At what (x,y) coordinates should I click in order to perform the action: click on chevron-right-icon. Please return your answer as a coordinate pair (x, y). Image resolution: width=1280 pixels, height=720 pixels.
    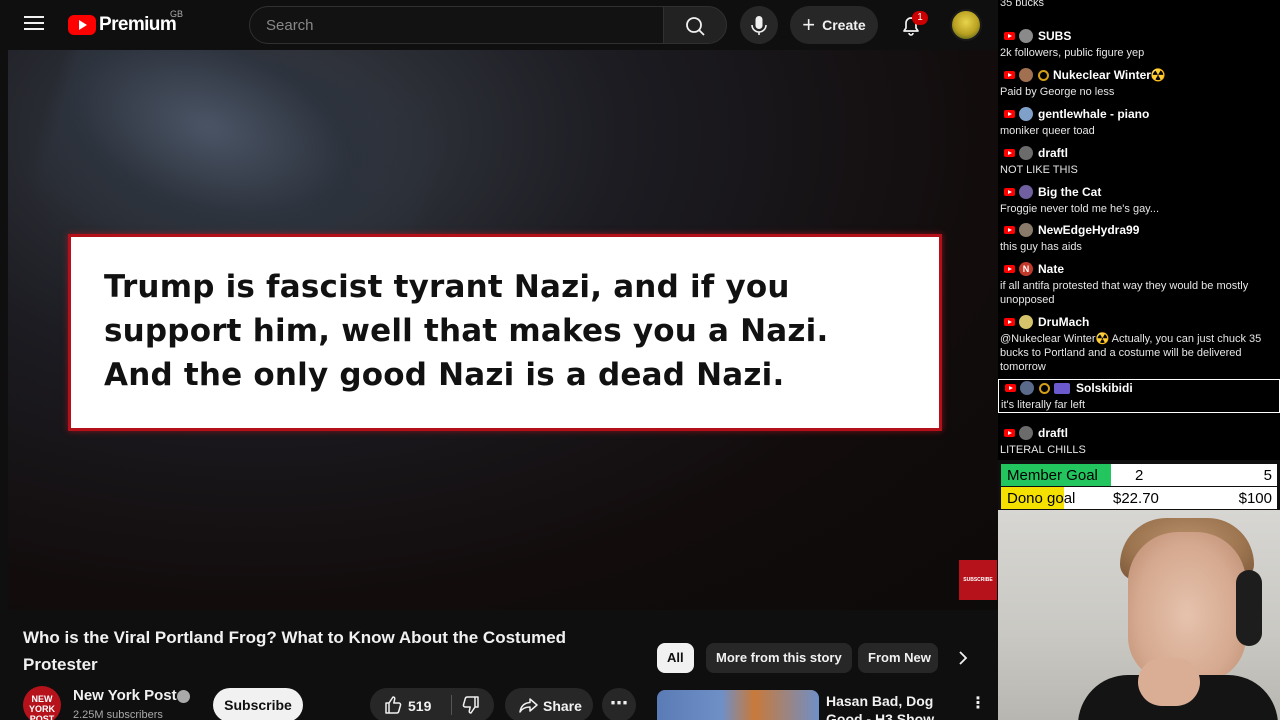
    Looking at the image, I should click on (963, 658).